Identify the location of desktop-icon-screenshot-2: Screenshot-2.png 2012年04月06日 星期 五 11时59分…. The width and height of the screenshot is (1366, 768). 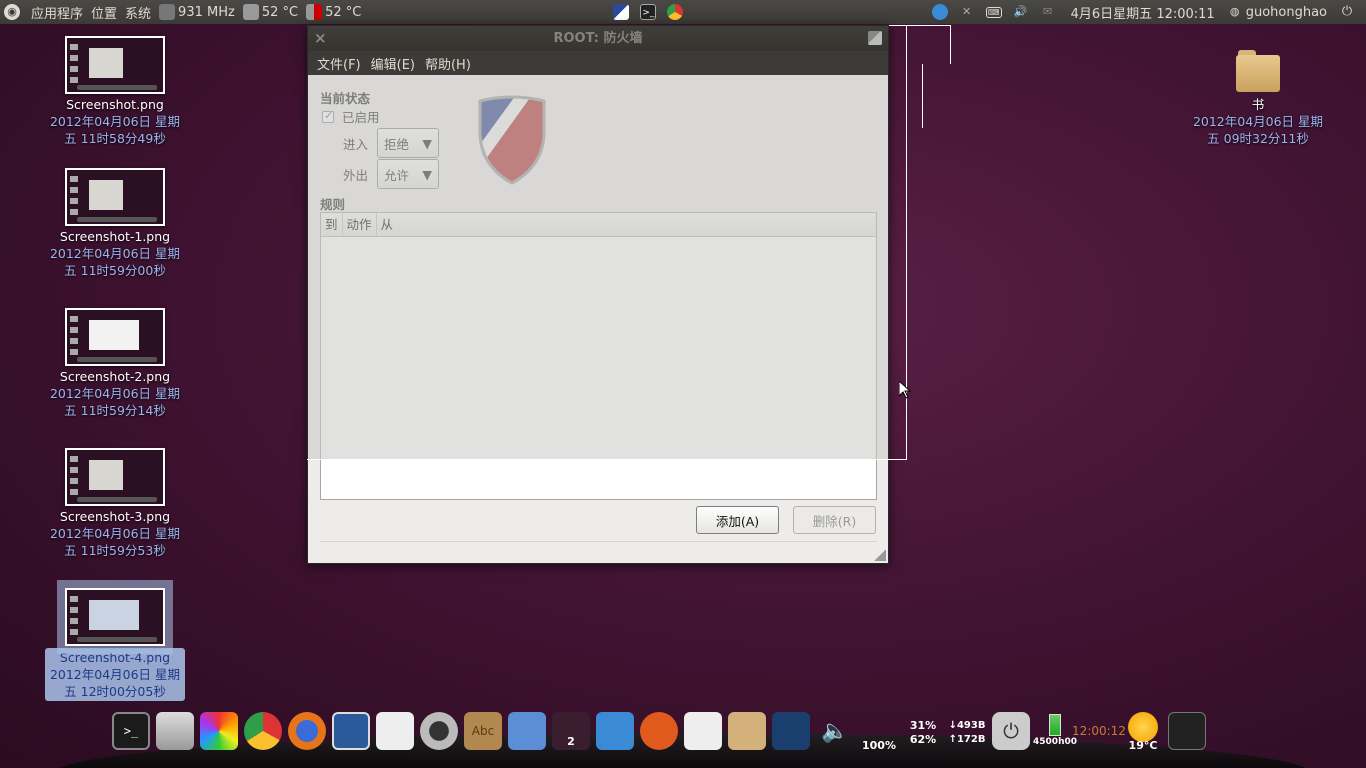
(115, 363).